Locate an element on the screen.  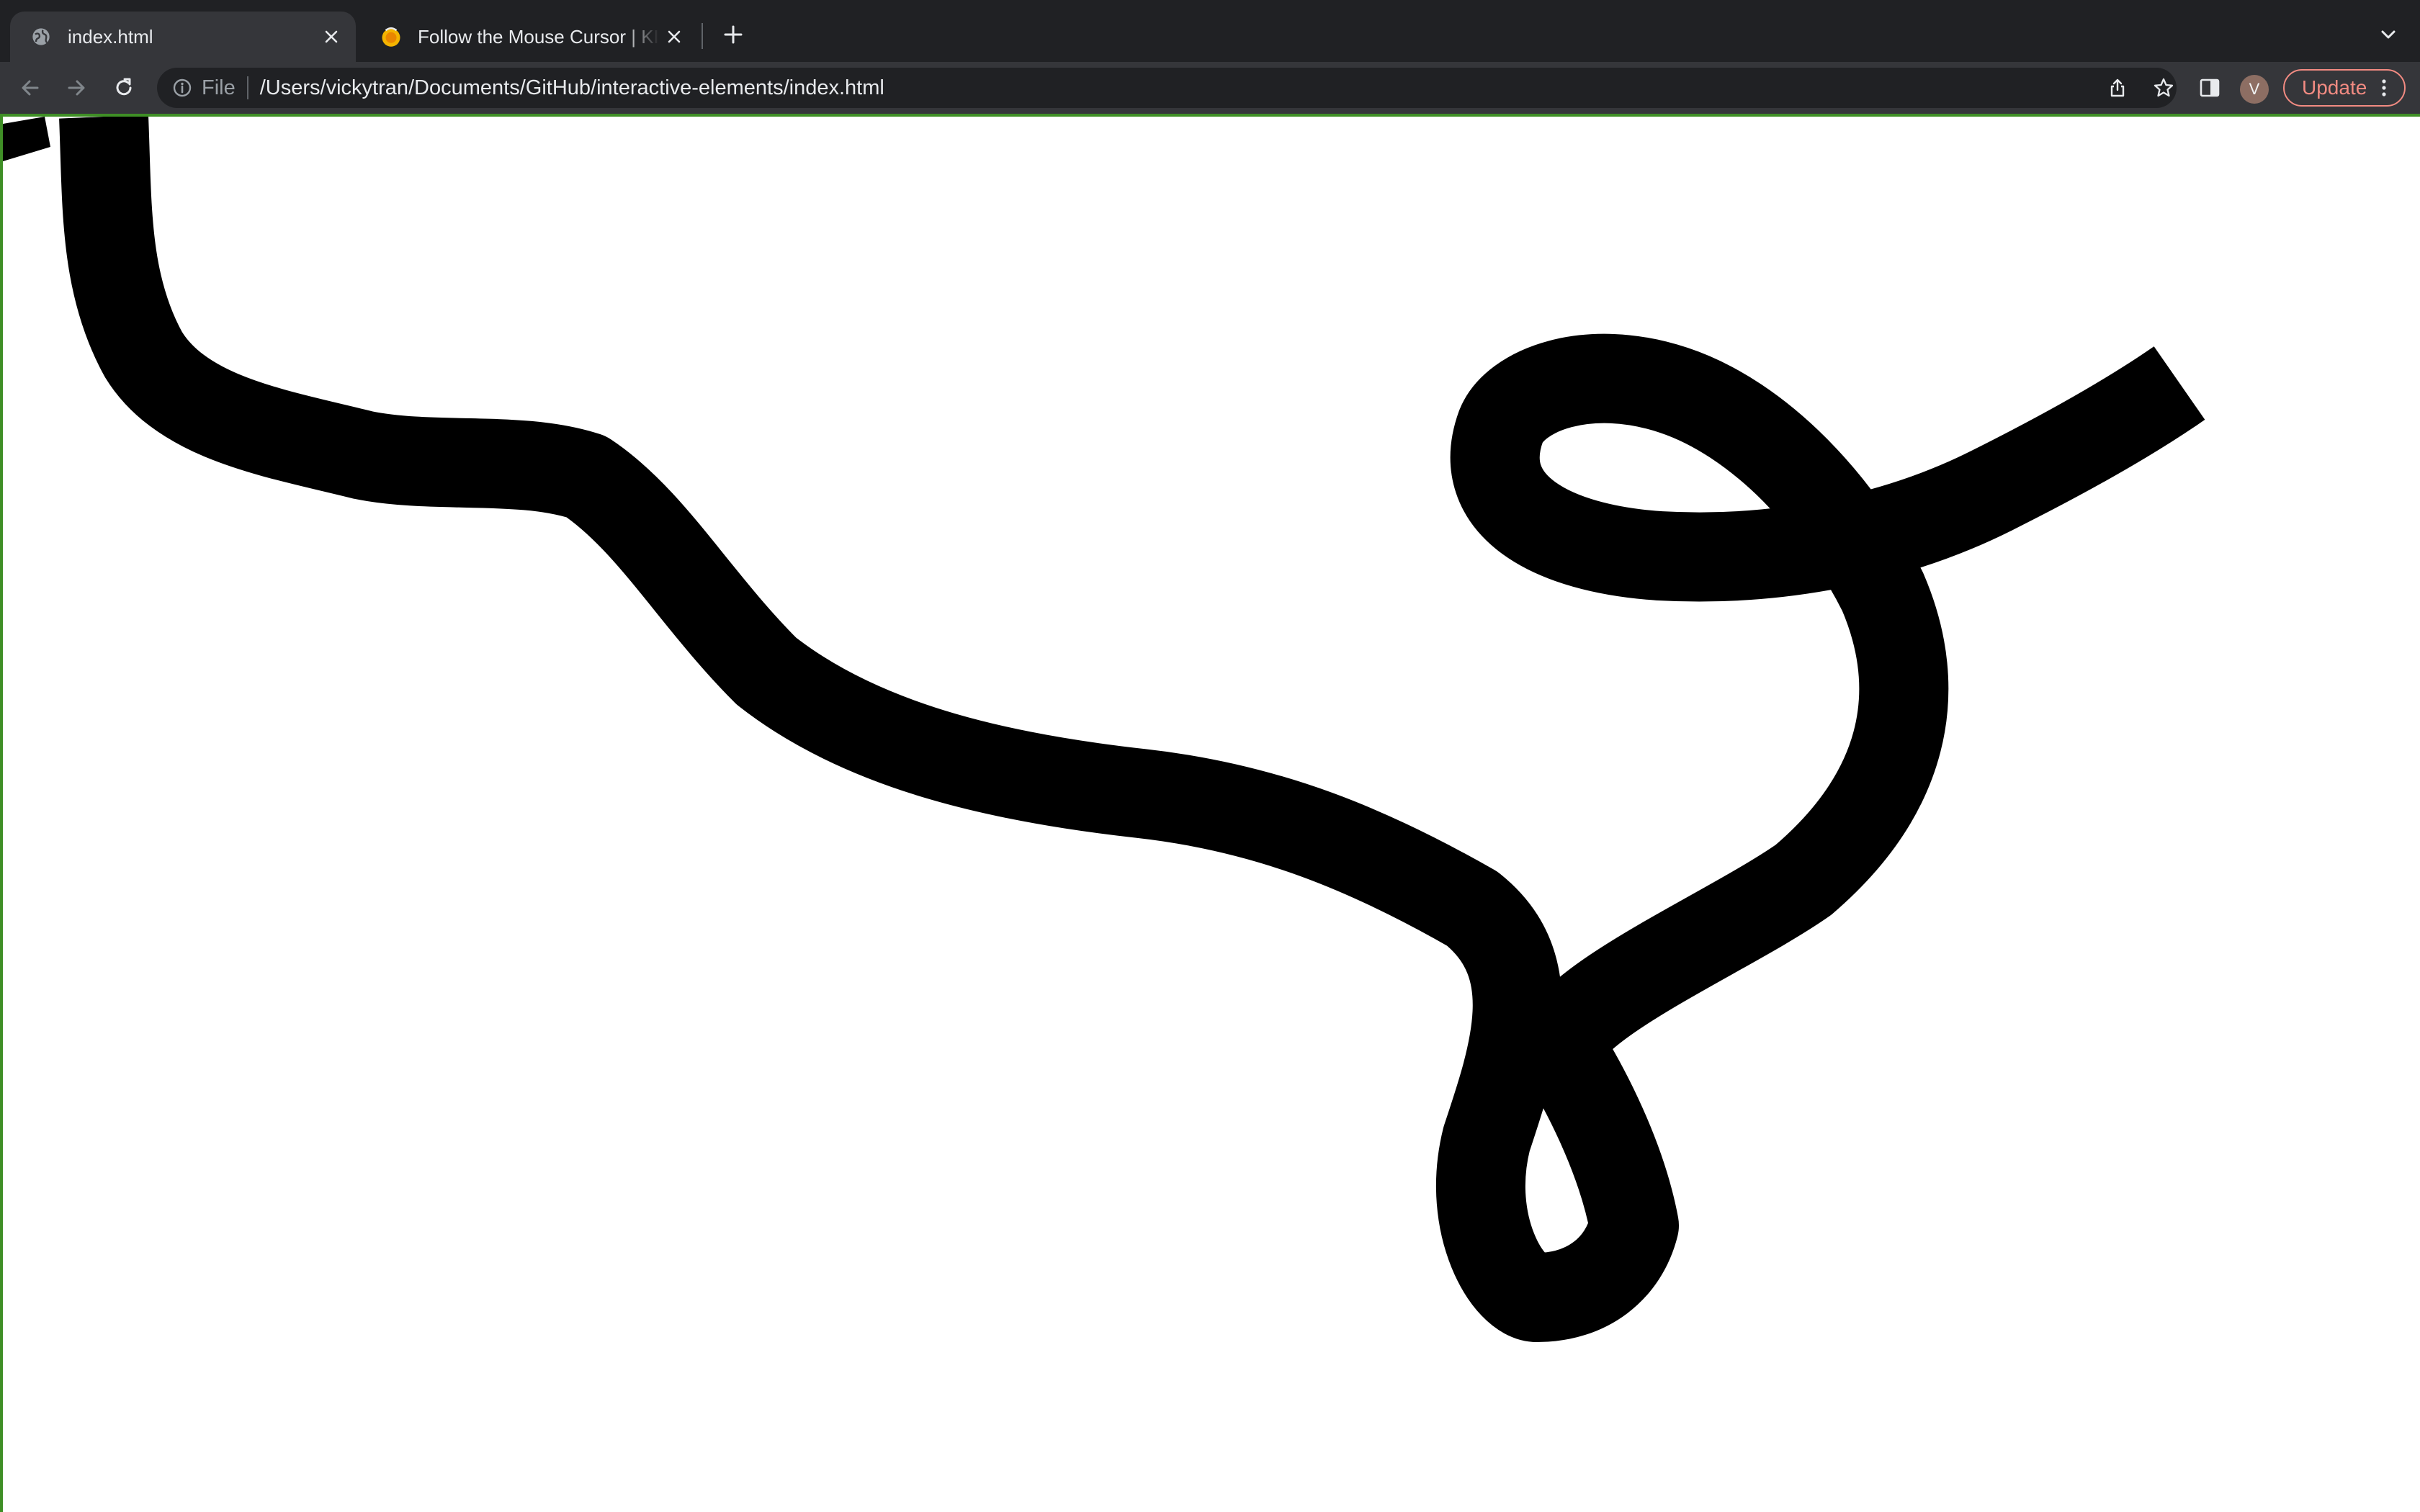
tab-index-html: index.html is located at coordinates (183, 37).